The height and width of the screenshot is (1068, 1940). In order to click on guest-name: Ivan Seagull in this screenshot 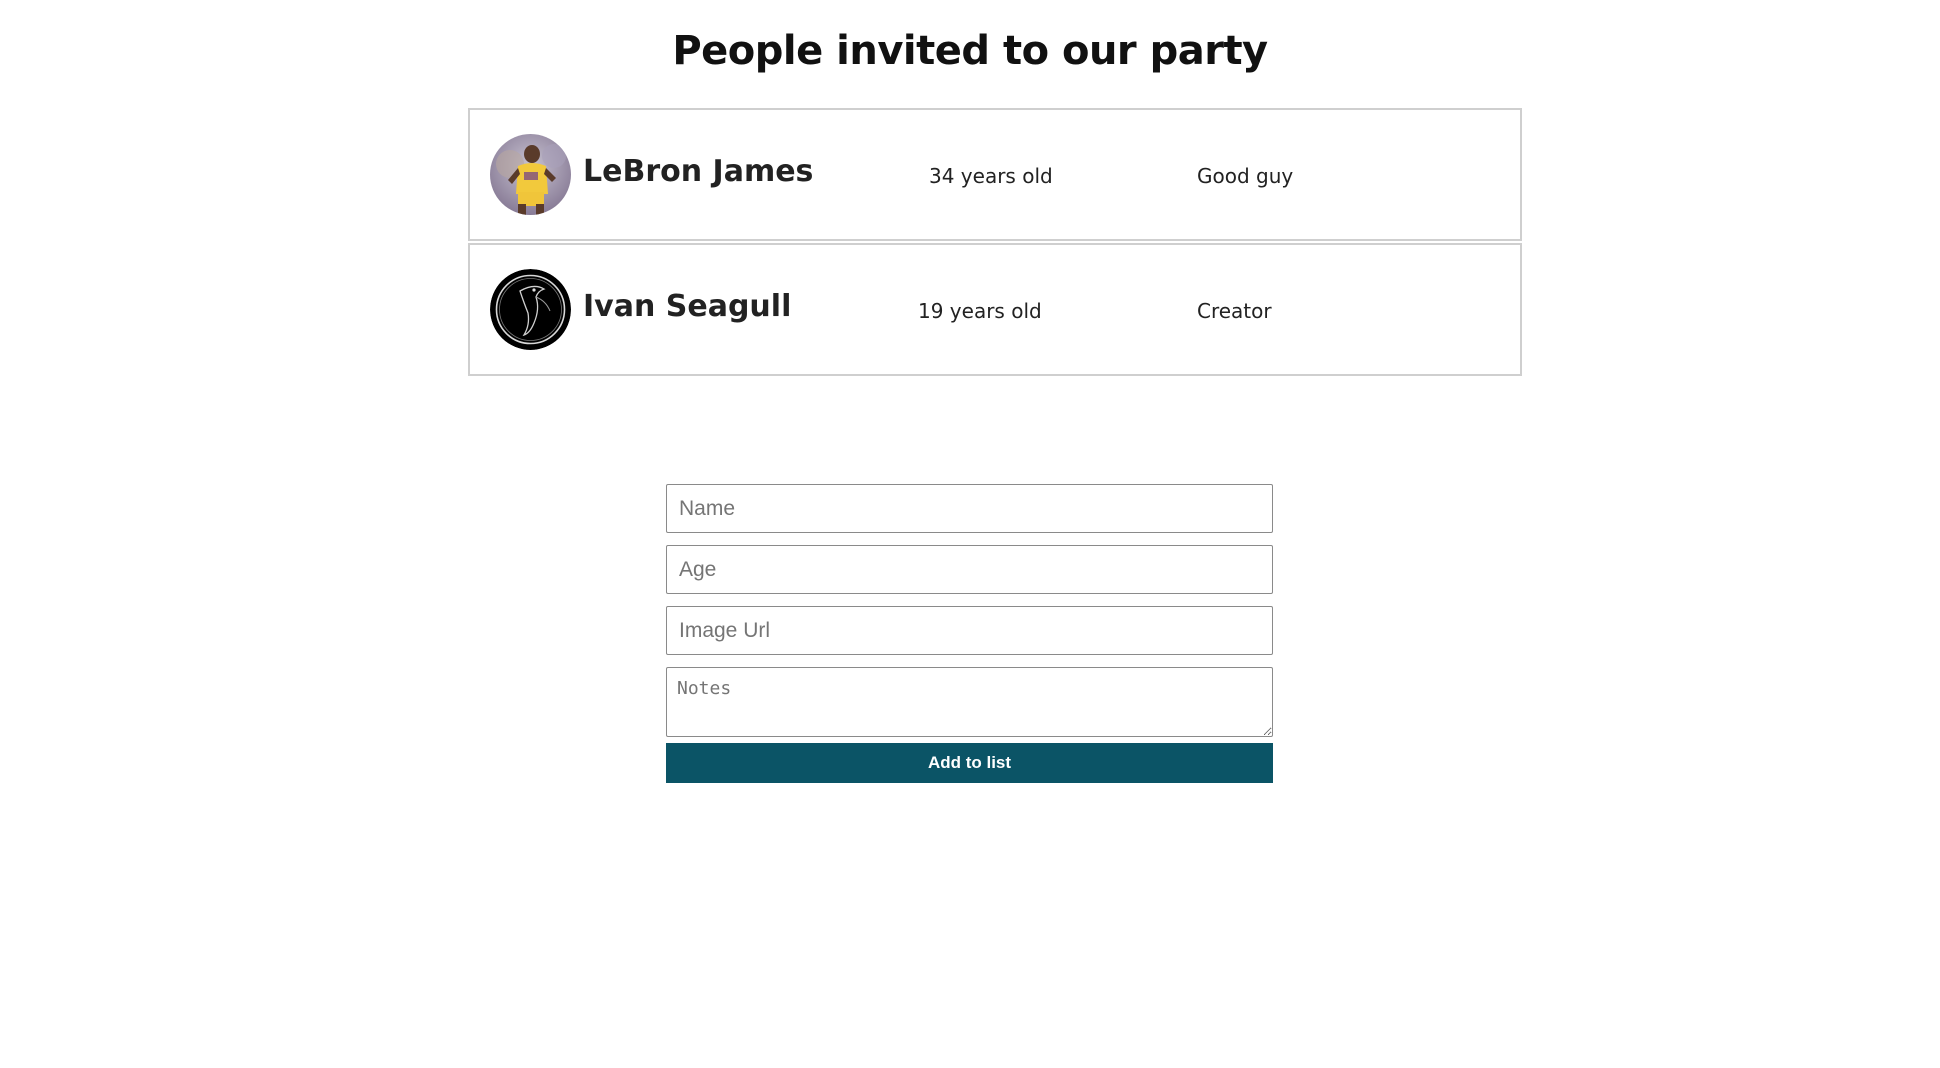, I will do `click(687, 306)`.